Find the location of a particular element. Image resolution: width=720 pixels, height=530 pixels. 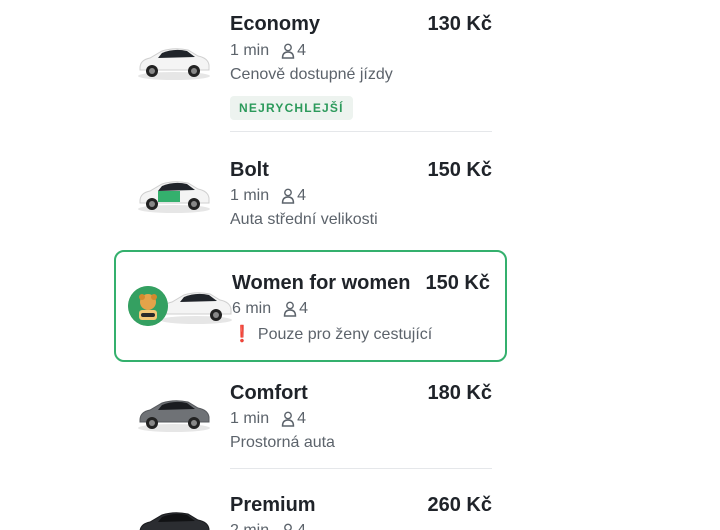

ride-name: Premium is located at coordinates (273, 505).